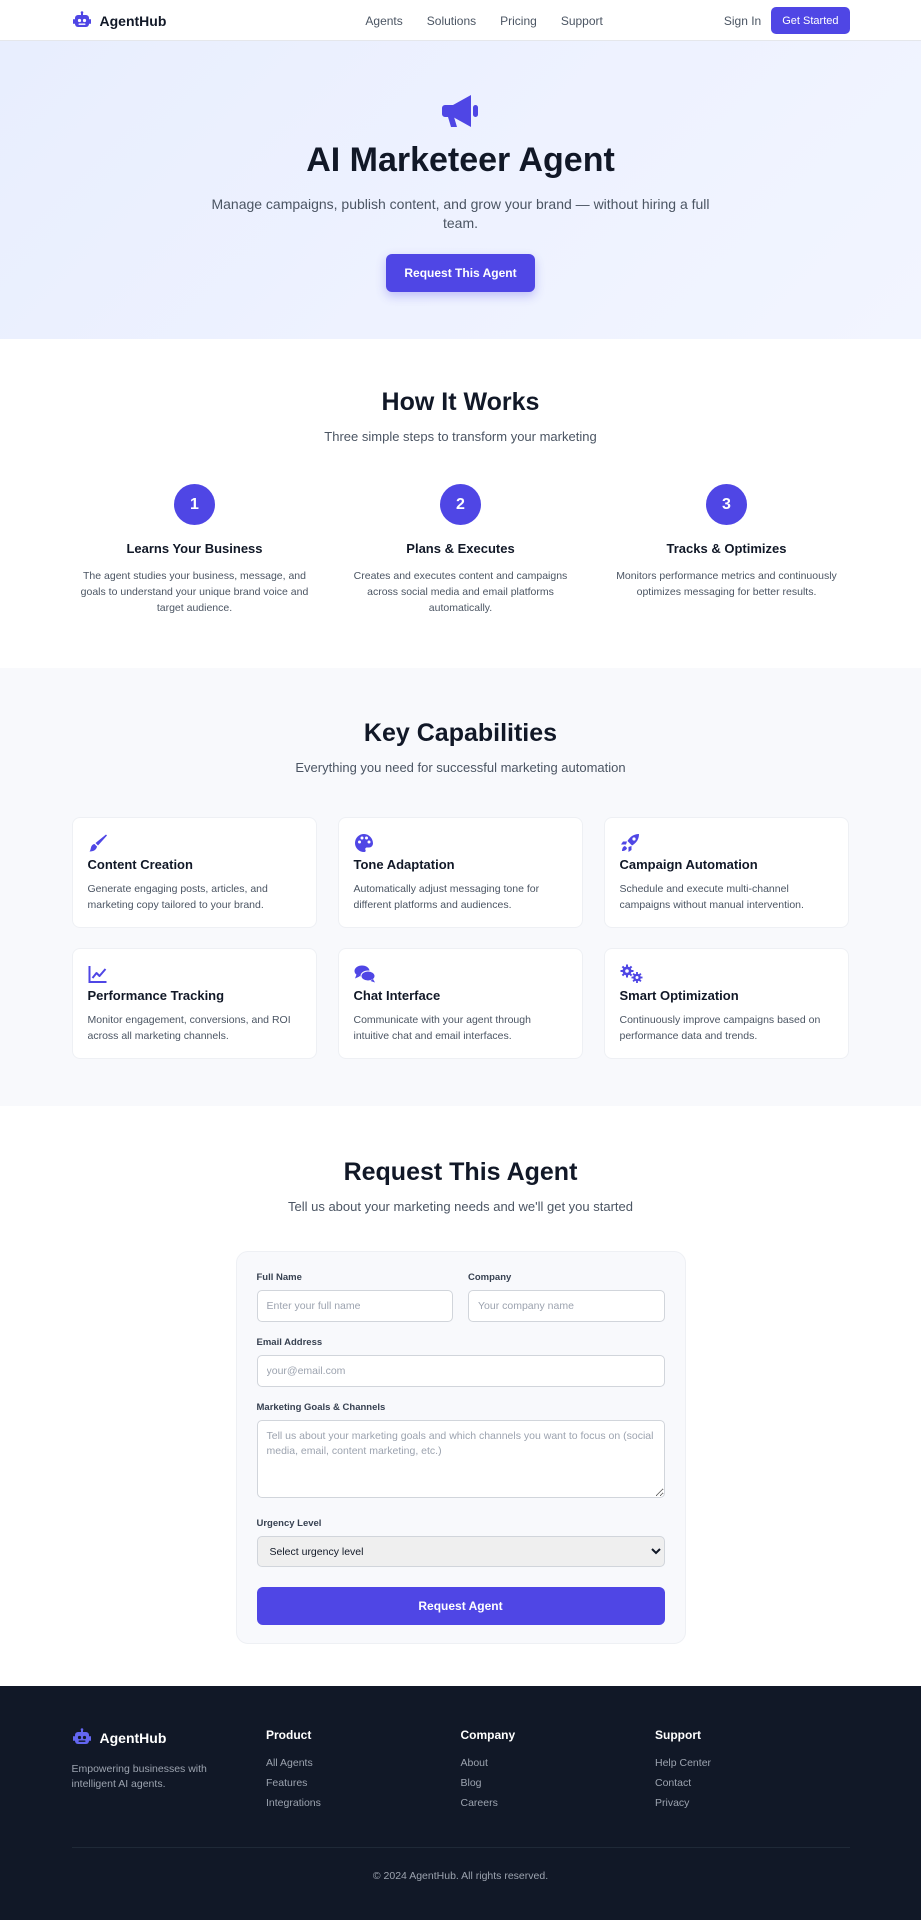 This screenshot has height=1920, width=921. What do you see at coordinates (631, 974) in the screenshot?
I see `gears-icon` at bounding box center [631, 974].